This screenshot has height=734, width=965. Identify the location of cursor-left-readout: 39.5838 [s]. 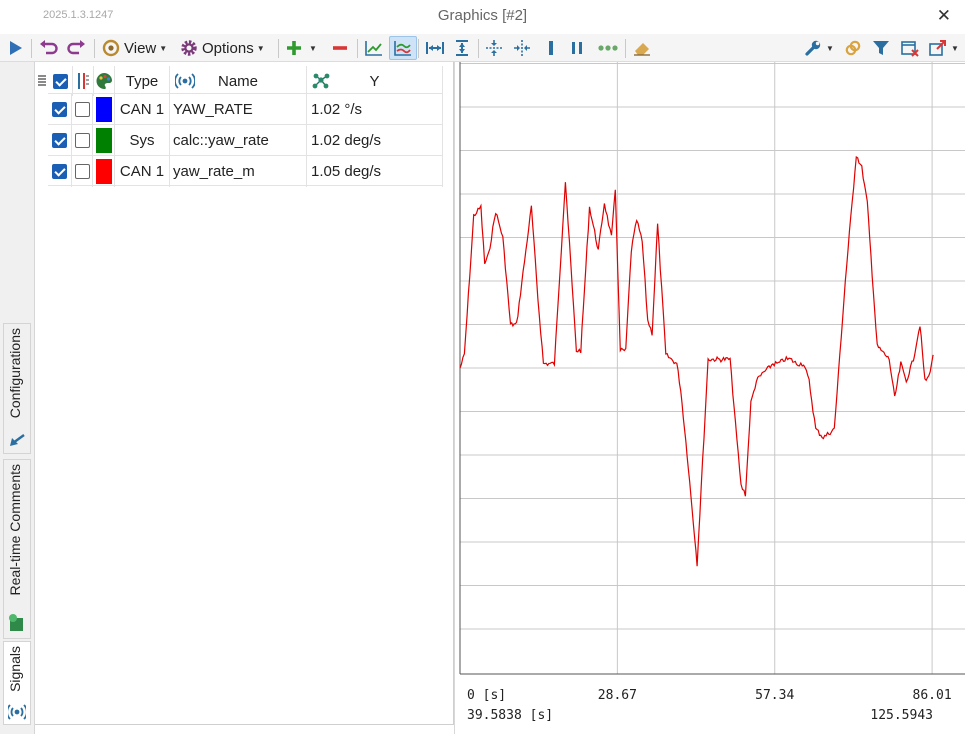
(510, 715).